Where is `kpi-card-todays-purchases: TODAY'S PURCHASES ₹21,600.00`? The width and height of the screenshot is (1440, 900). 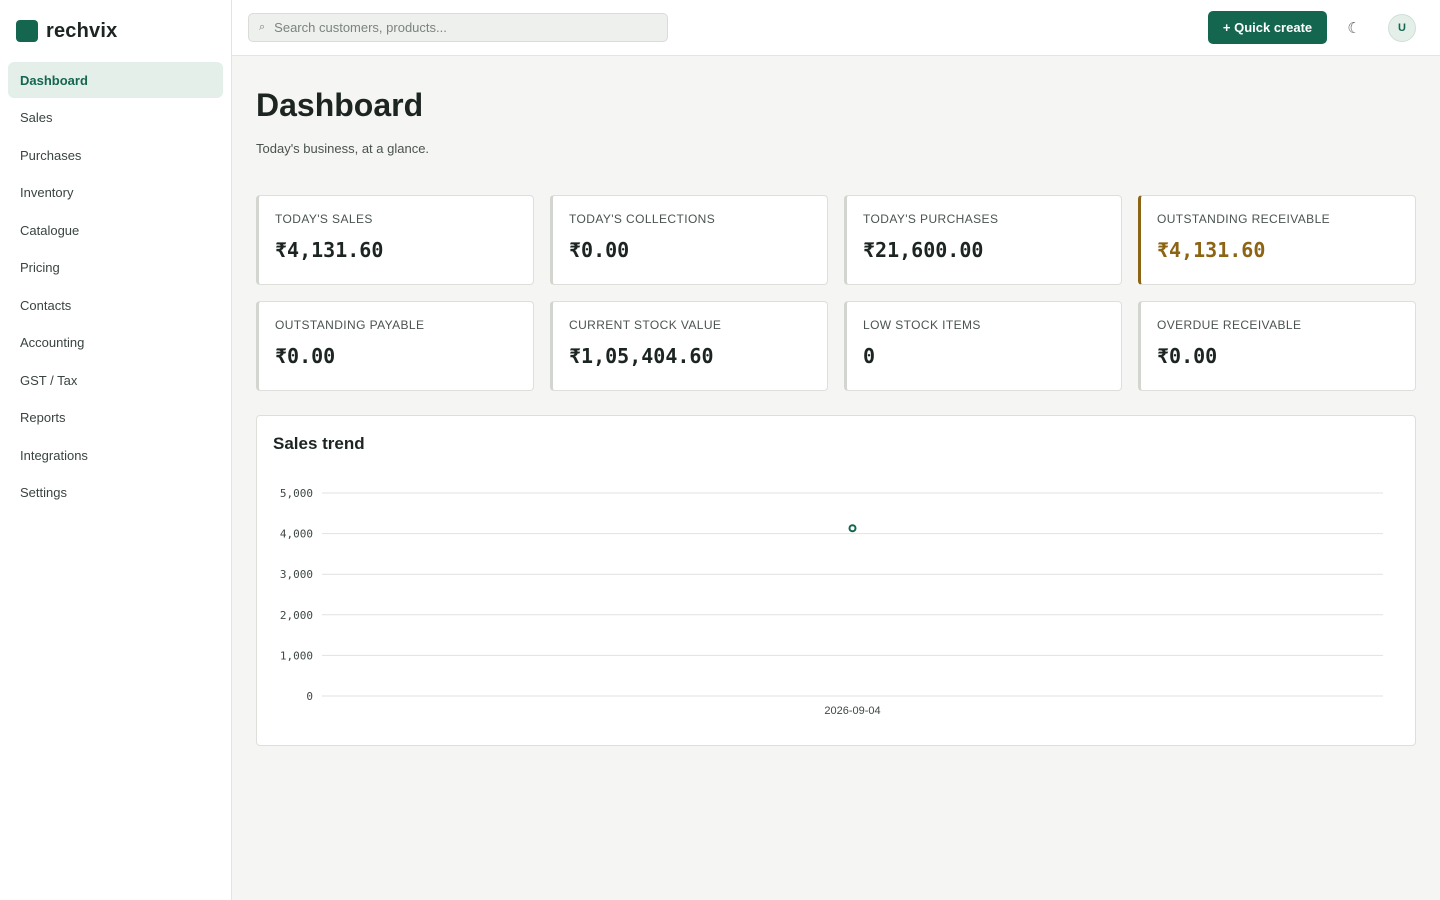
kpi-card-todays-purchases: TODAY'S PURCHASES ₹21,600.00 is located at coordinates (983, 240).